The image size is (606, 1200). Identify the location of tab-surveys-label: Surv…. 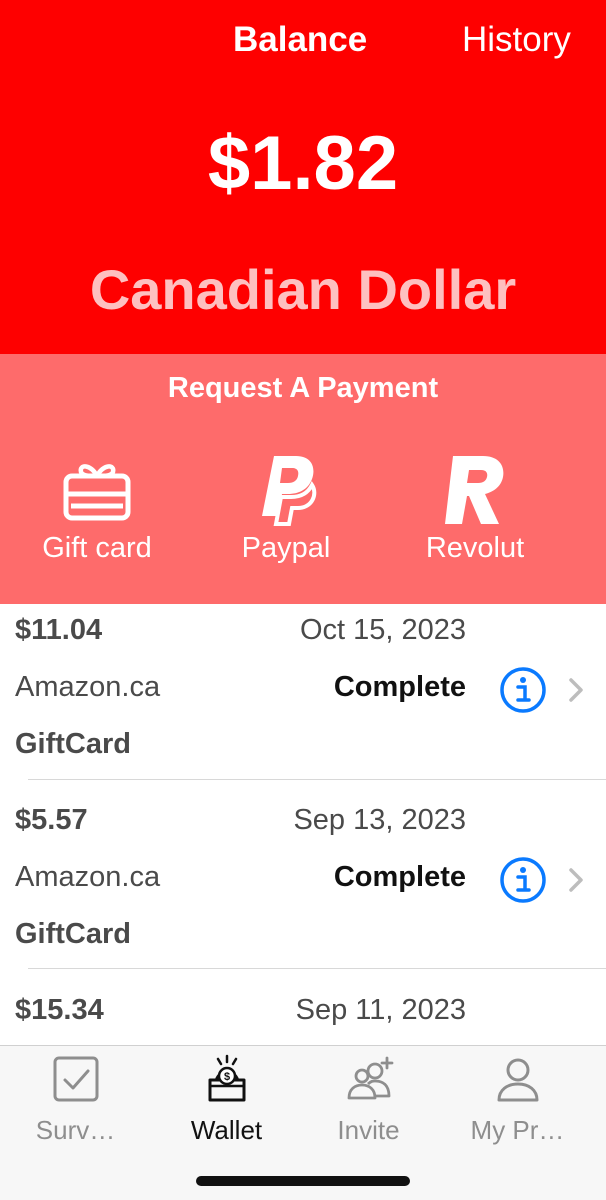
(75, 1130).